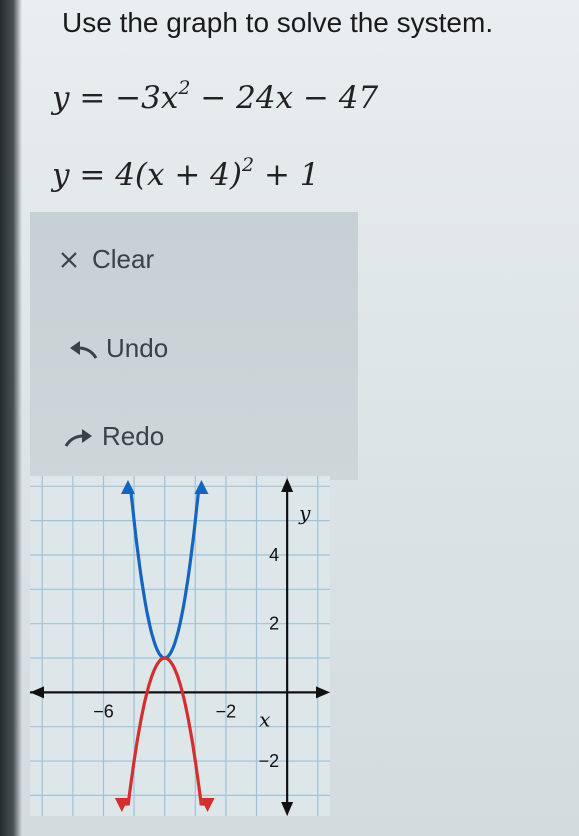 This screenshot has width=579, height=836. What do you see at coordinates (201, 487) in the screenshot?
I see `series-blue-parabola-arrow-right` at bounding box center [201, 487].